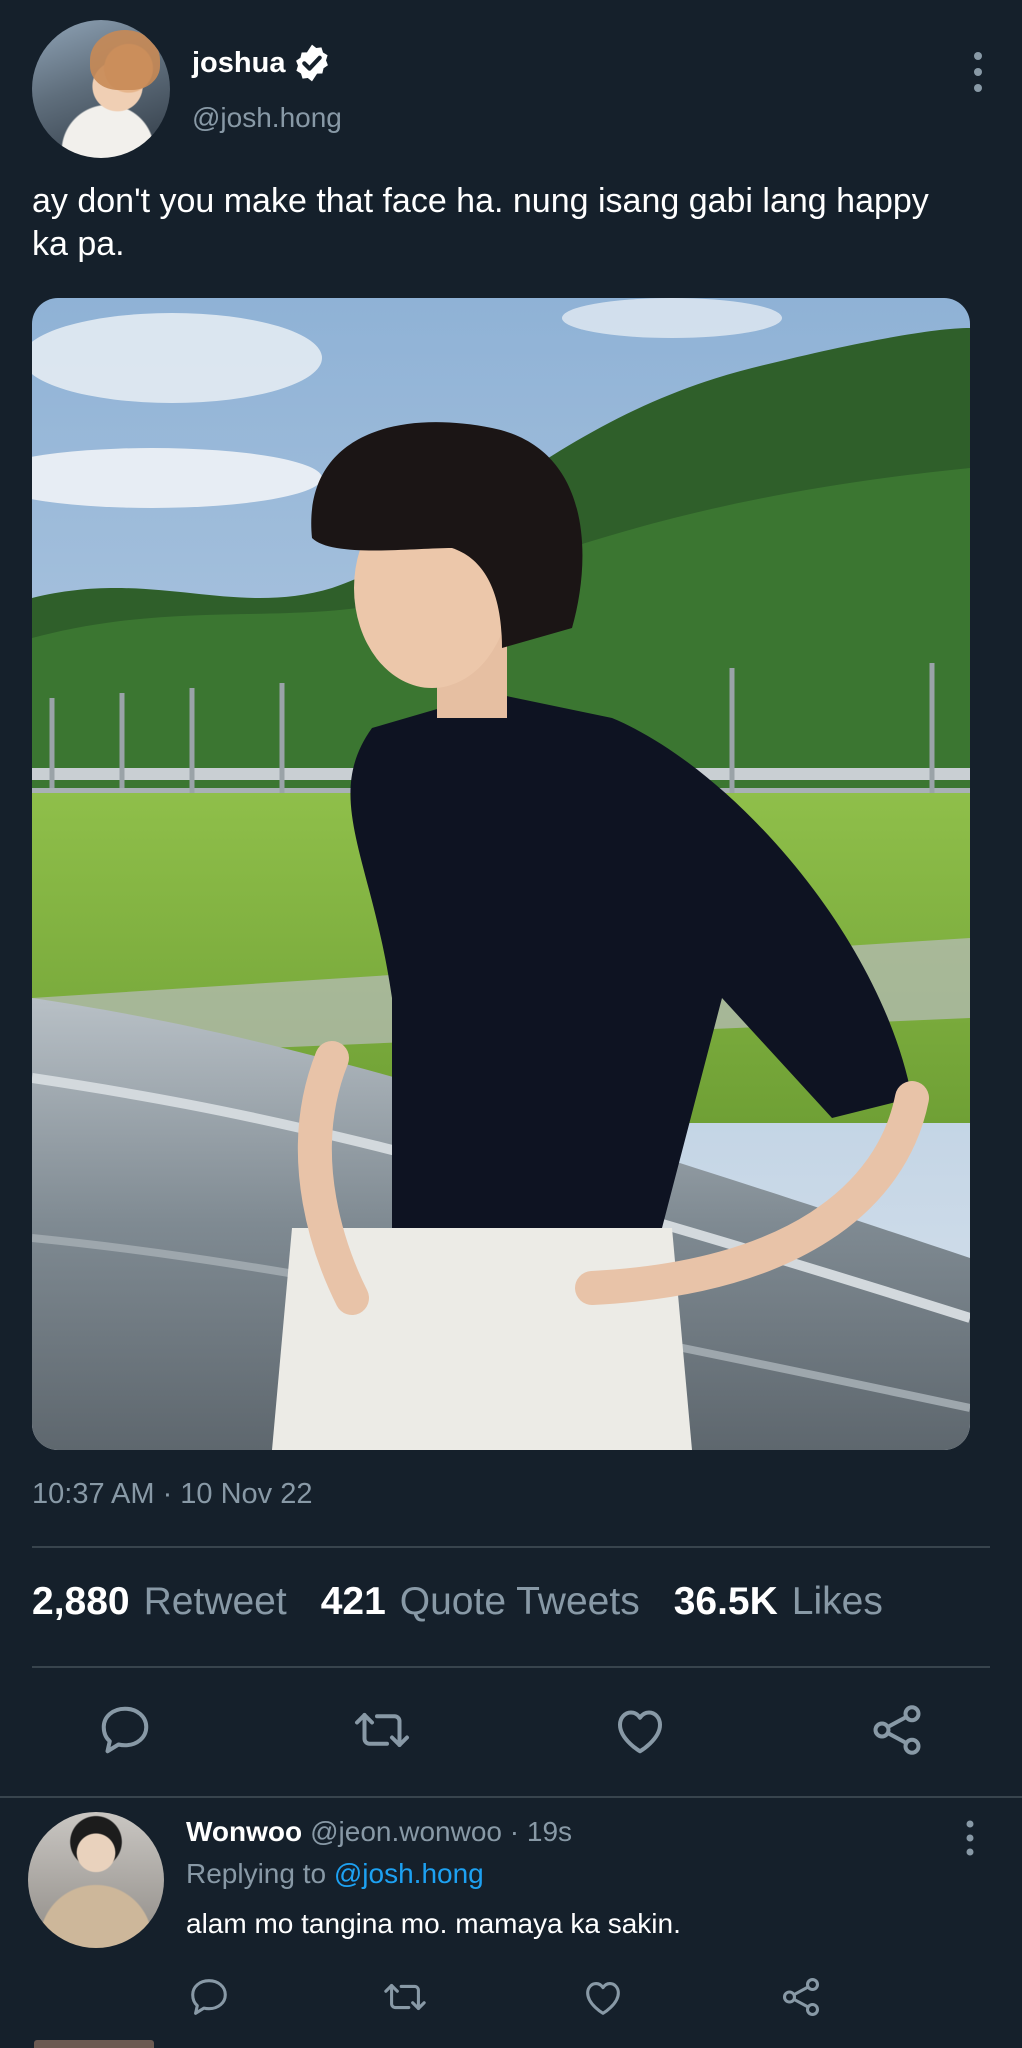  What do you see at coordinates (433, 1923) in the screenshot?
I see `reply-text: alam mo tangina mo. mamaya ka sakin.` at bounding box center [433, 1923].